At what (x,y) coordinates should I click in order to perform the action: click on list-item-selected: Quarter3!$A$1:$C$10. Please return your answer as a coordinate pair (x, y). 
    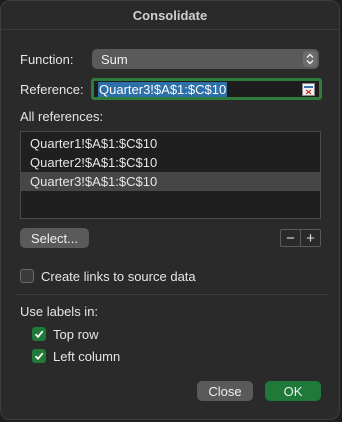
    Looking at the image, I should click on (170, 181).